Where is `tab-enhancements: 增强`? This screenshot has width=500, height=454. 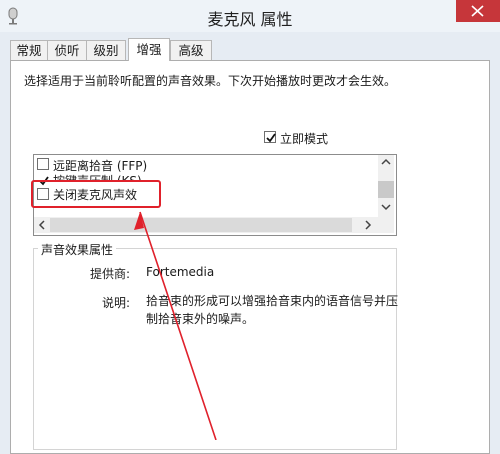 tab-enhancements: 增强 is located at coordinates (149, 49).